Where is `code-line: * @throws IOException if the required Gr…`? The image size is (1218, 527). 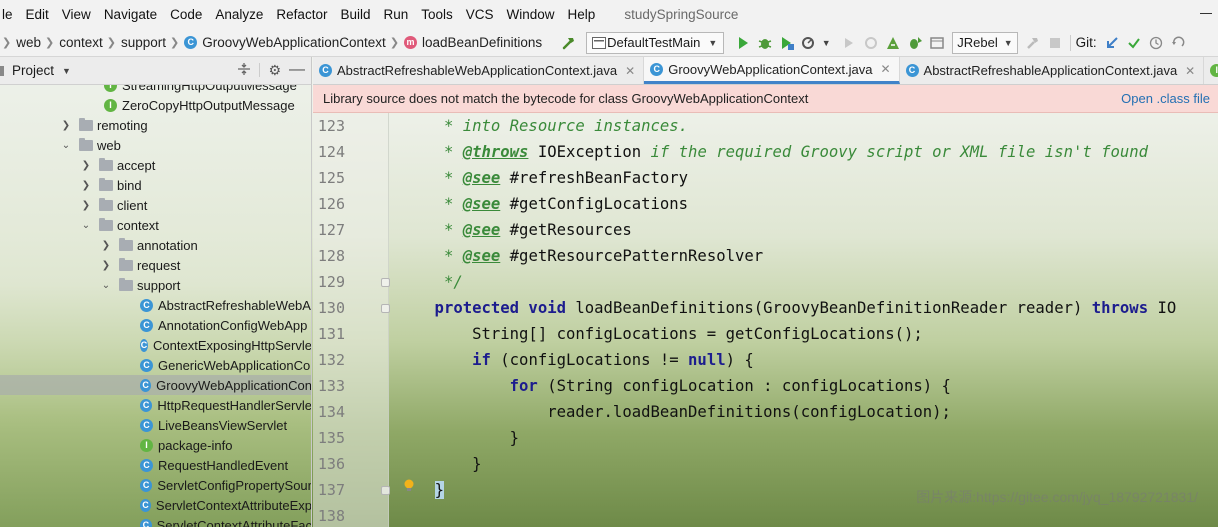
code-line: * @throws IOException if the required Gr… is located at coordinates (772, 152).